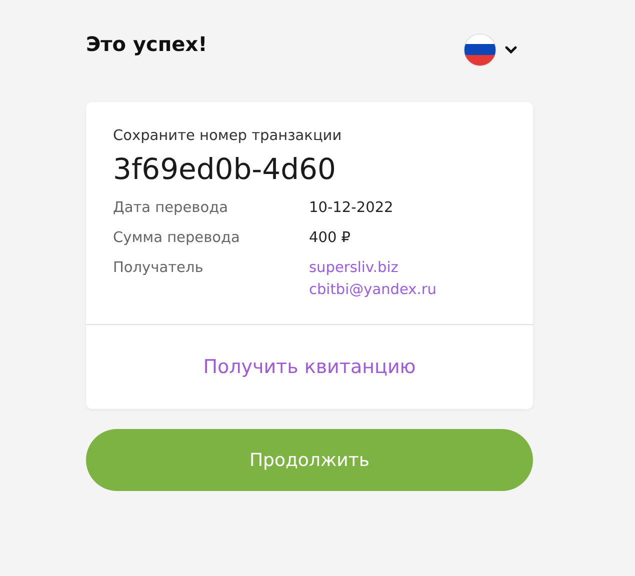 Image resolution: width=635 pixels, height=576 pixels. What do you see at coordinates (225, 169) in the screenshot?
I see `transaction-id: 3f69ed0b-4d60` at bounding box center [225, 169].